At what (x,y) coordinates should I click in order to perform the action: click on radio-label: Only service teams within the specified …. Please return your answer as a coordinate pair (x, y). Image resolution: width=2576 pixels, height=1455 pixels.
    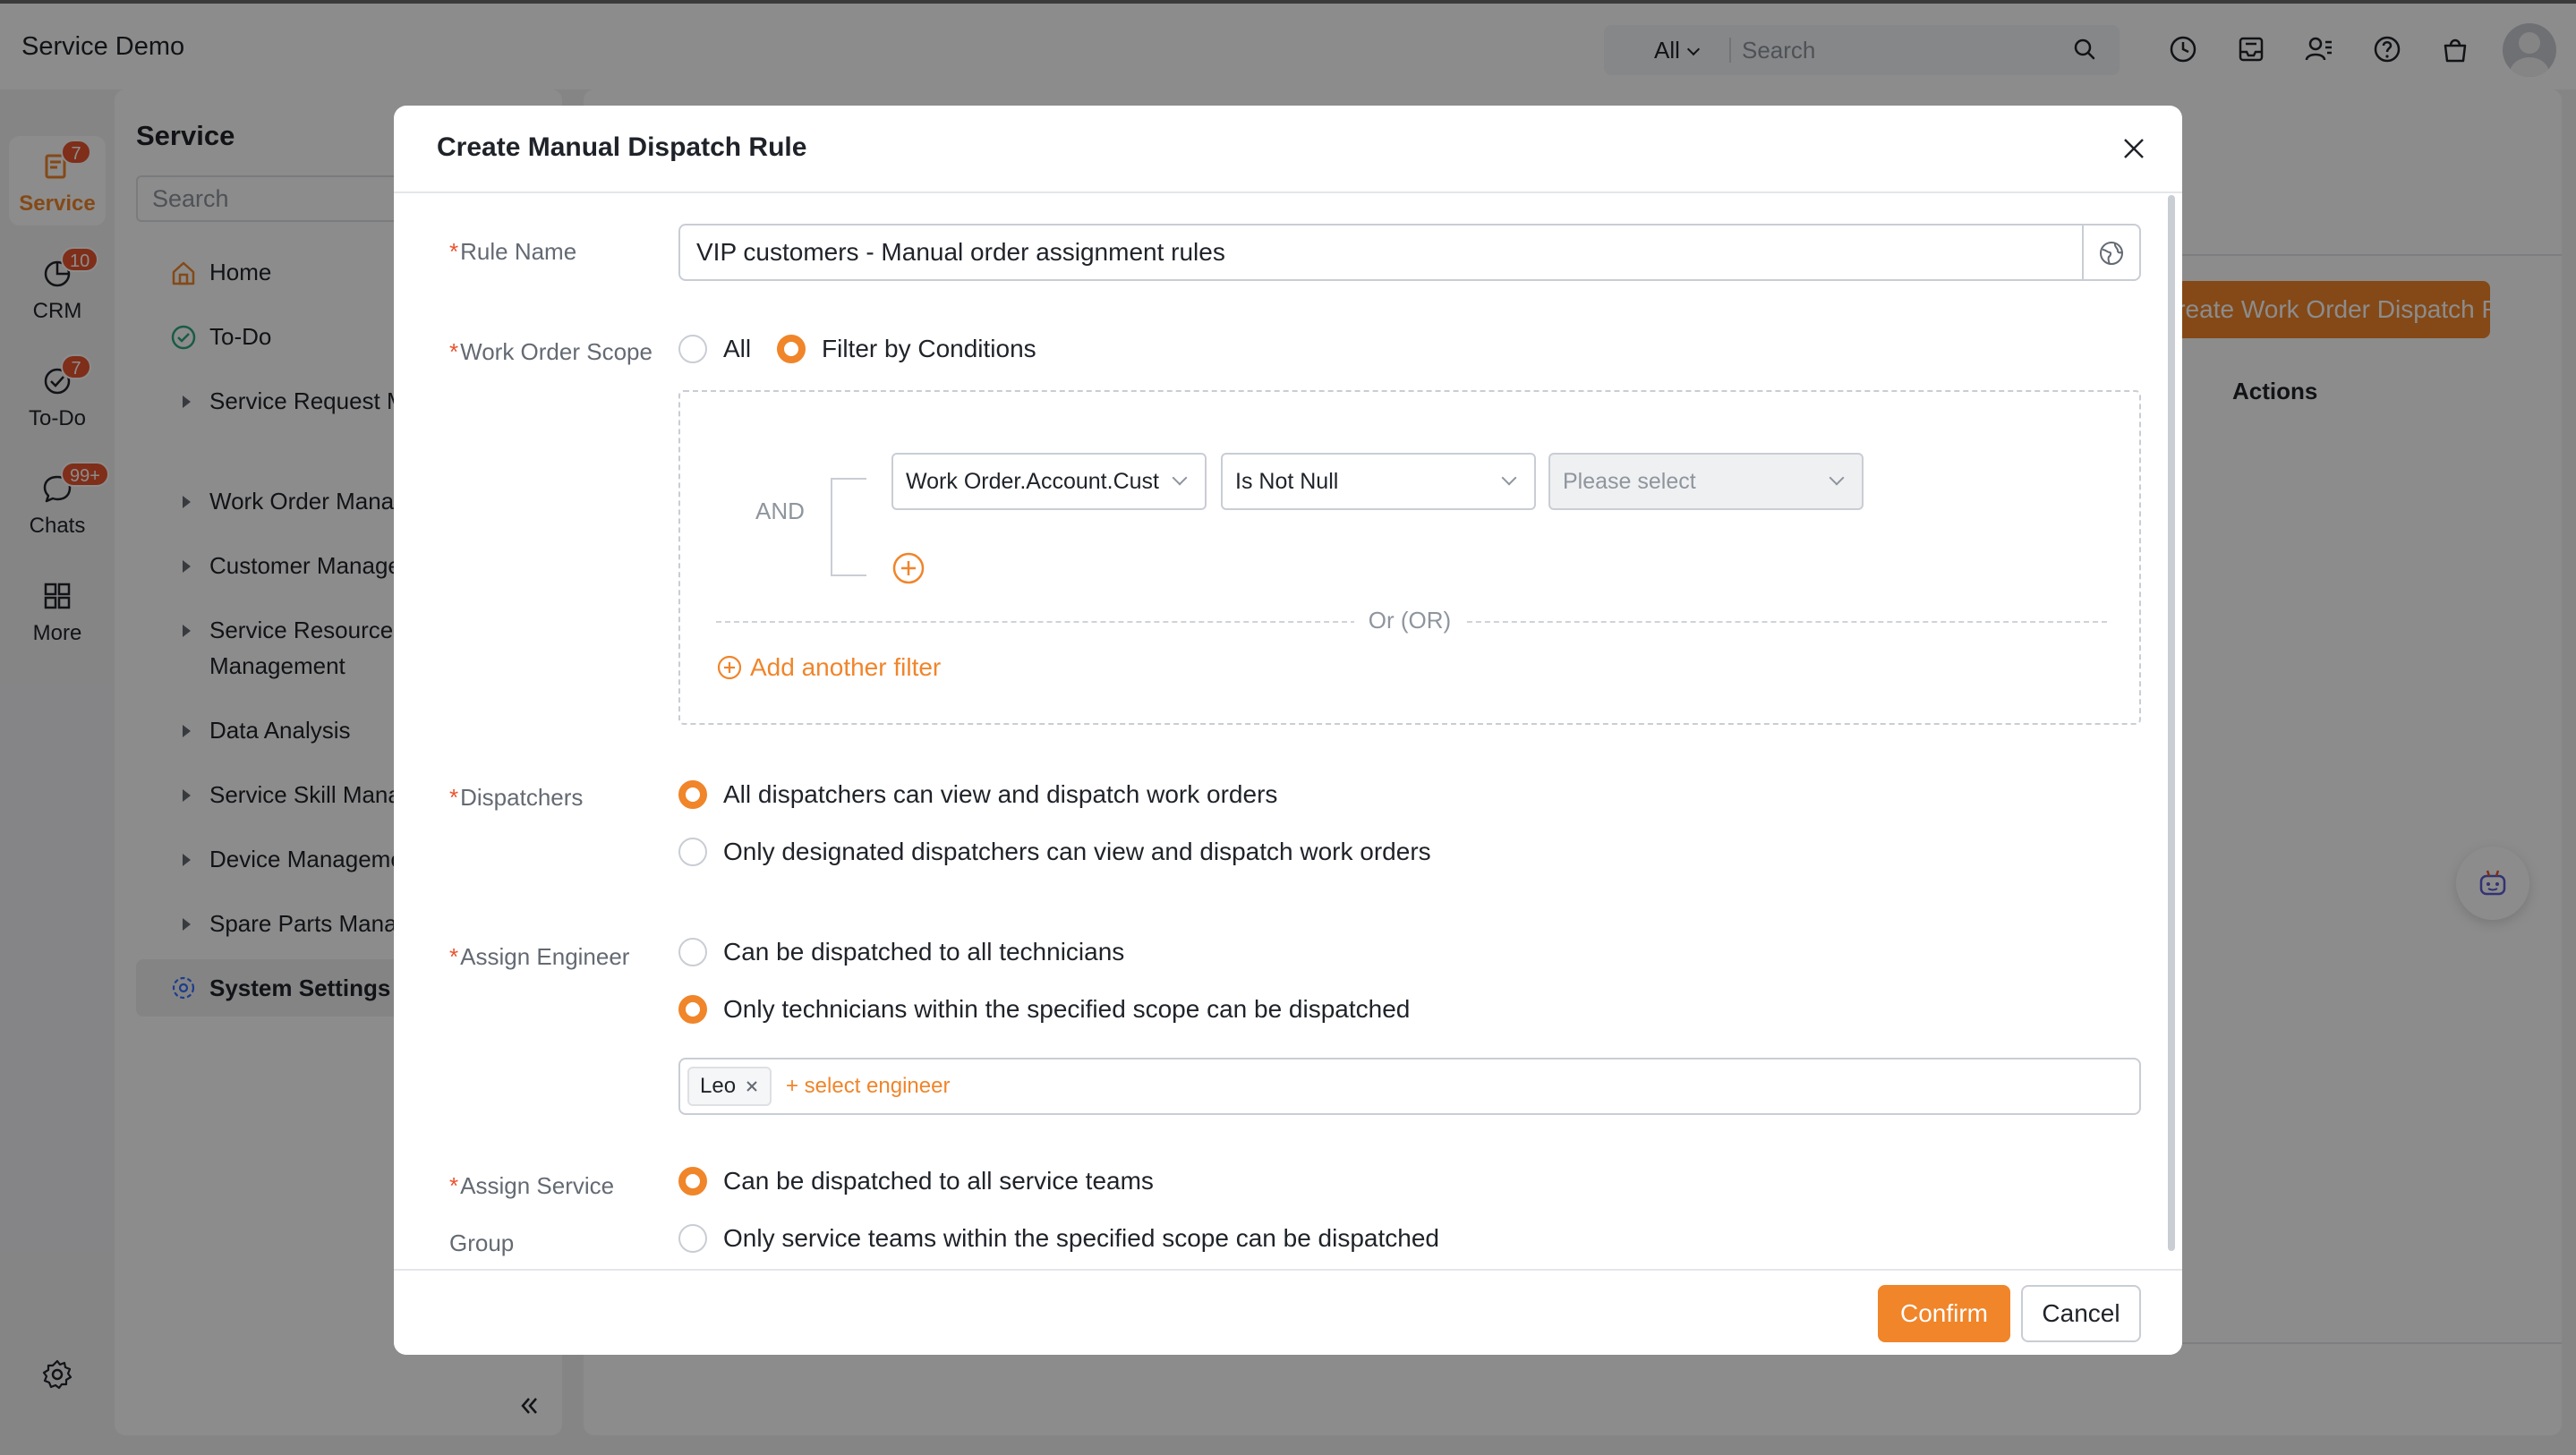
    Looking at the image, I should click on (1081, 1238).